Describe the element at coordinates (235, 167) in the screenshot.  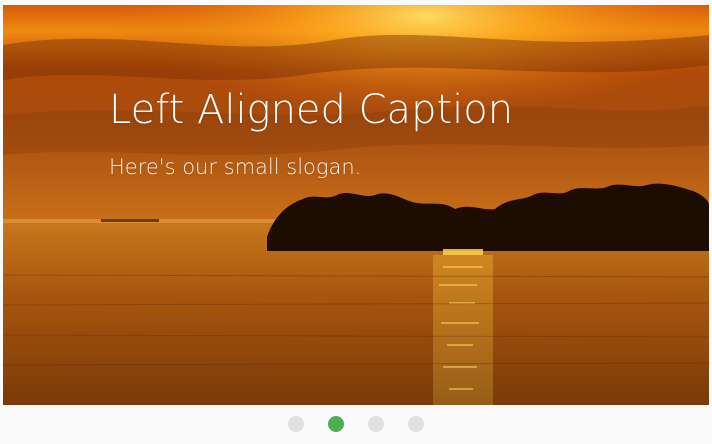
I see `caption-slogan: Here's our small slogan.` at that location.